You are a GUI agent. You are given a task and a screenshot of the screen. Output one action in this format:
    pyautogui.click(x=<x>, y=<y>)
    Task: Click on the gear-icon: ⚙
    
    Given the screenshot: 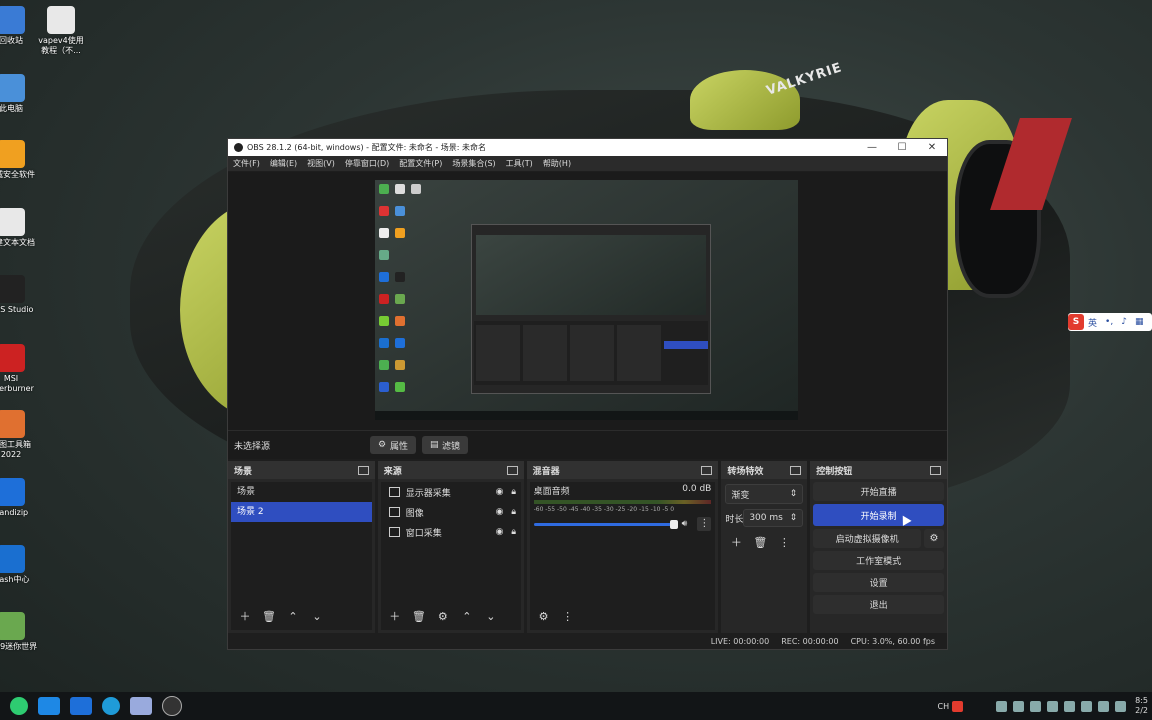 What is the action you would take?
    pyautogui.click(x=934, y=538)
    